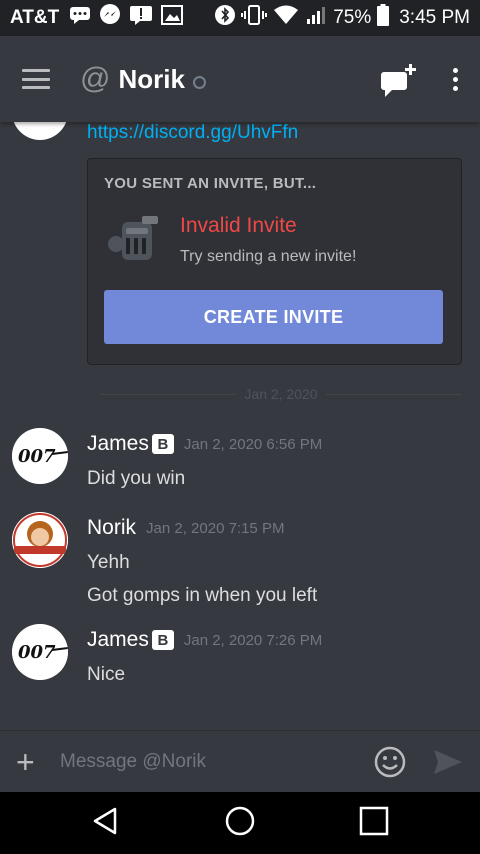 Image resolution: width=480 pixels, height=854 pixels. I want to click on emoji-icon, so click(390, 762).